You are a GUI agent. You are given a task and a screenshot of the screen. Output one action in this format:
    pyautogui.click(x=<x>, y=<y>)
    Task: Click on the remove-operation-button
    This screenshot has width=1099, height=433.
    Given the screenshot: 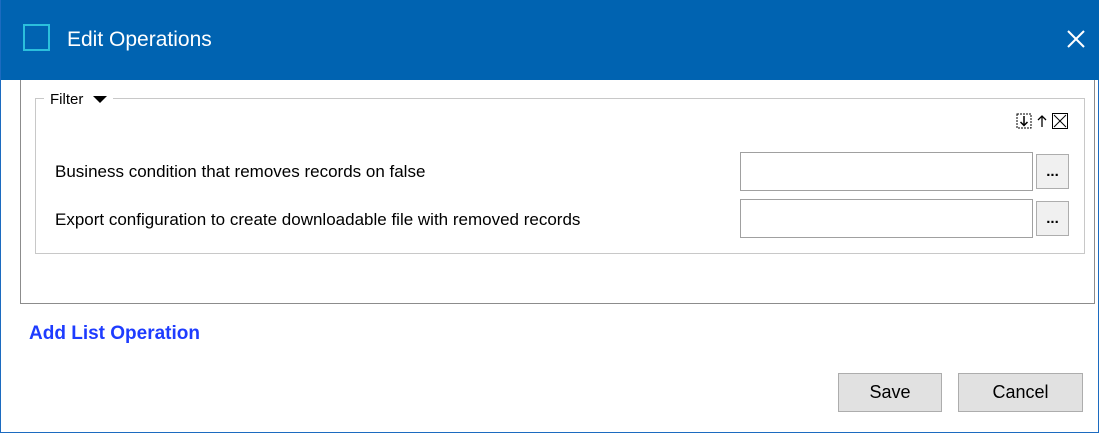 What is the action you would take?
    pyautogui.click(x=1060, y=121)
    